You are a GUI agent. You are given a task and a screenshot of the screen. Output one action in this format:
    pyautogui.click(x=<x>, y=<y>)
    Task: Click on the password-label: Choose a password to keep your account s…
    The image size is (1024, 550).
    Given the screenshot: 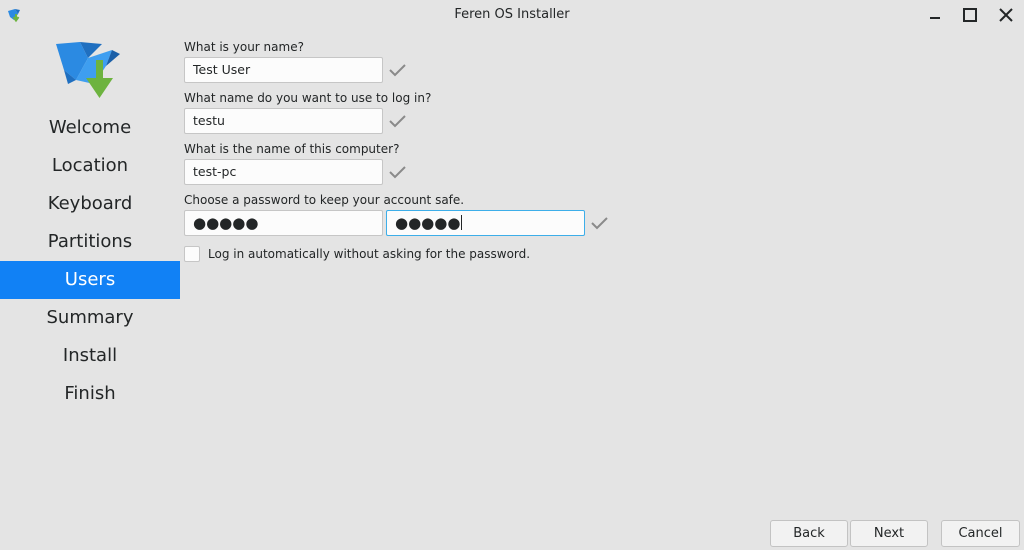 What is the action you would take?
    pyautogui.click(x=324, y=200)
    